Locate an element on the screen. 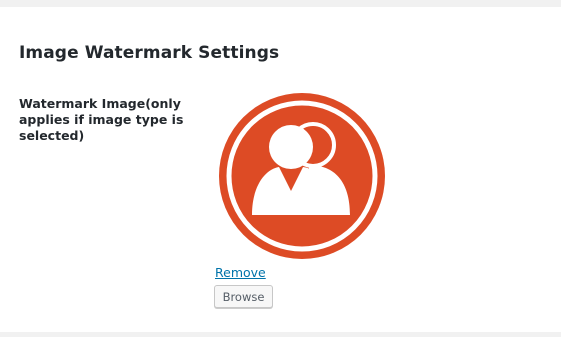 This screenshot has height=337, width=561. section-title: Image Watermark Settings is located at coordinates (149, 53).